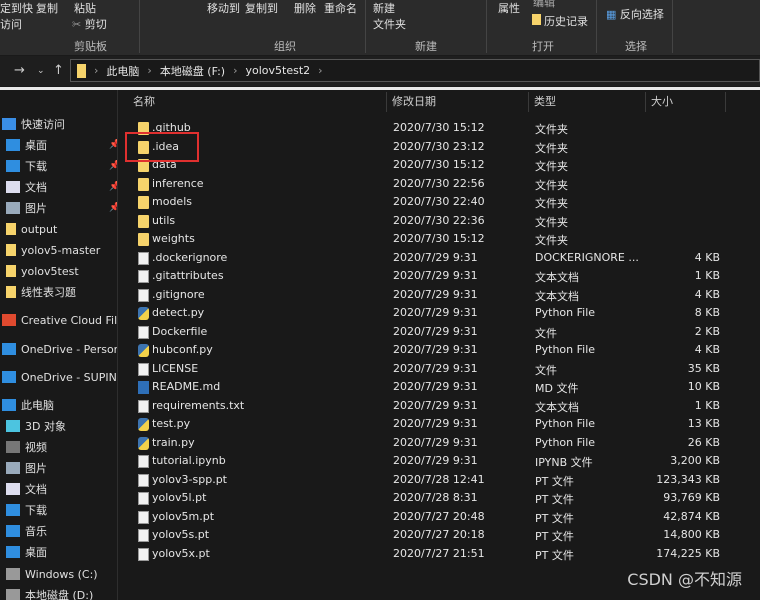 The height and width of the screenshot is (600, 760). I want to click on pin-quick-access-button: 定到快 访问, so click(16, 16).